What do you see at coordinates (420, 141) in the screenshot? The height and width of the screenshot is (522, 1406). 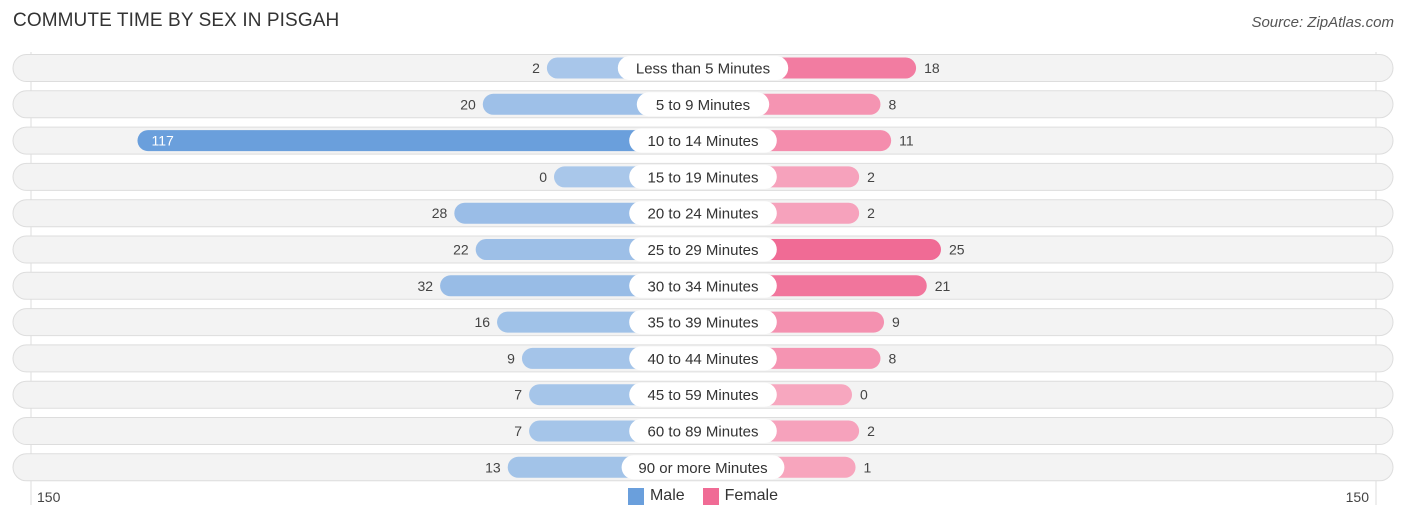 I see `male-bar` at bounding box center [420, 141].